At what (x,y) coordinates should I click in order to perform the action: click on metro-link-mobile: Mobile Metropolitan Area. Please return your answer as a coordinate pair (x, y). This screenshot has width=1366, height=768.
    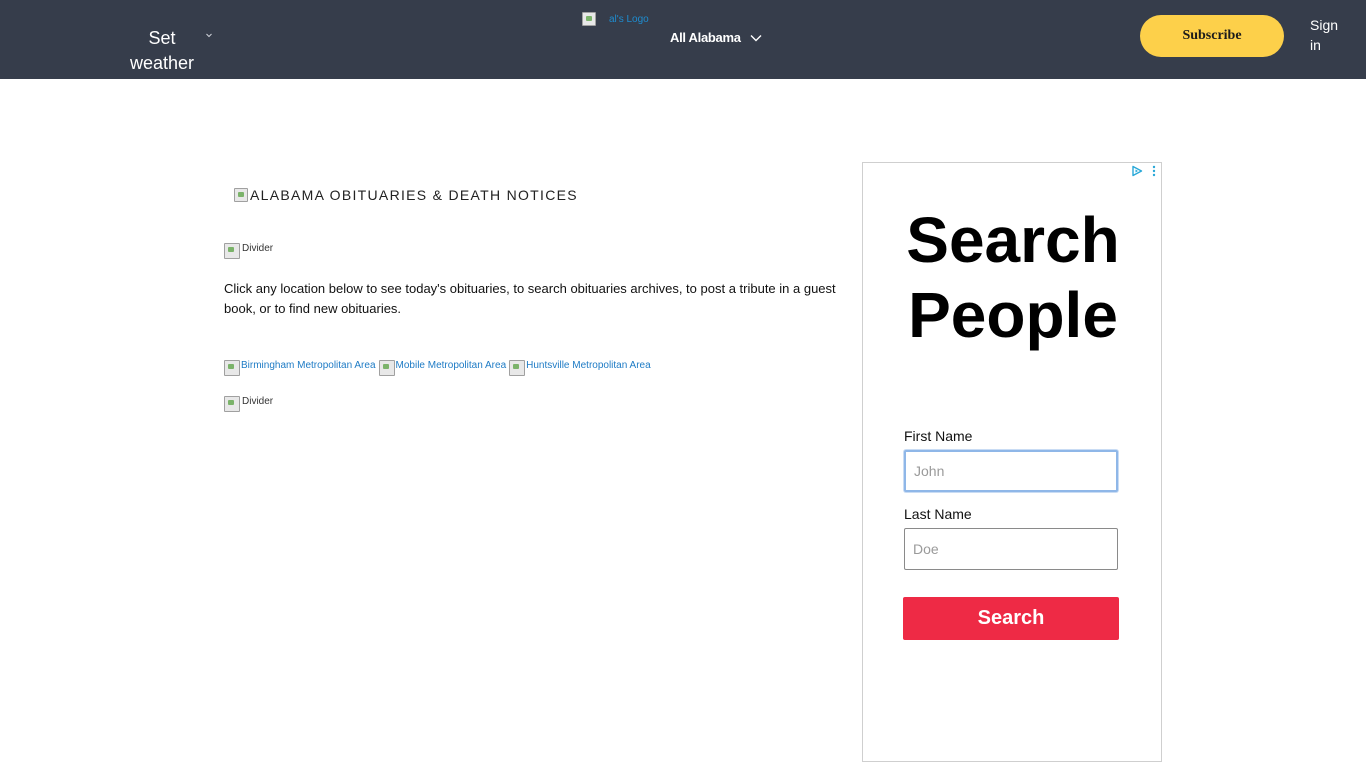
    Looking at the image, I should click on (442, 368).